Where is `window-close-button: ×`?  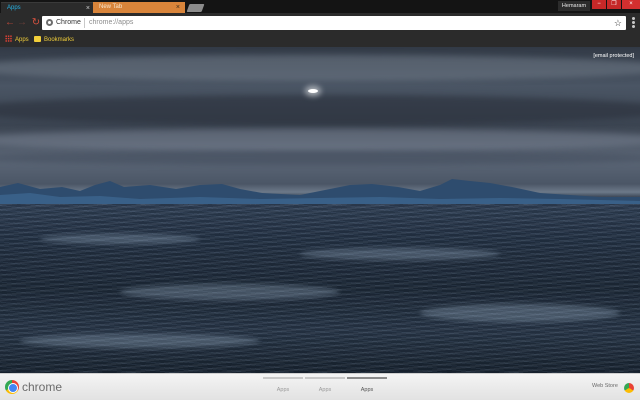 window-close-button: × is located at coordinates (631, 4).